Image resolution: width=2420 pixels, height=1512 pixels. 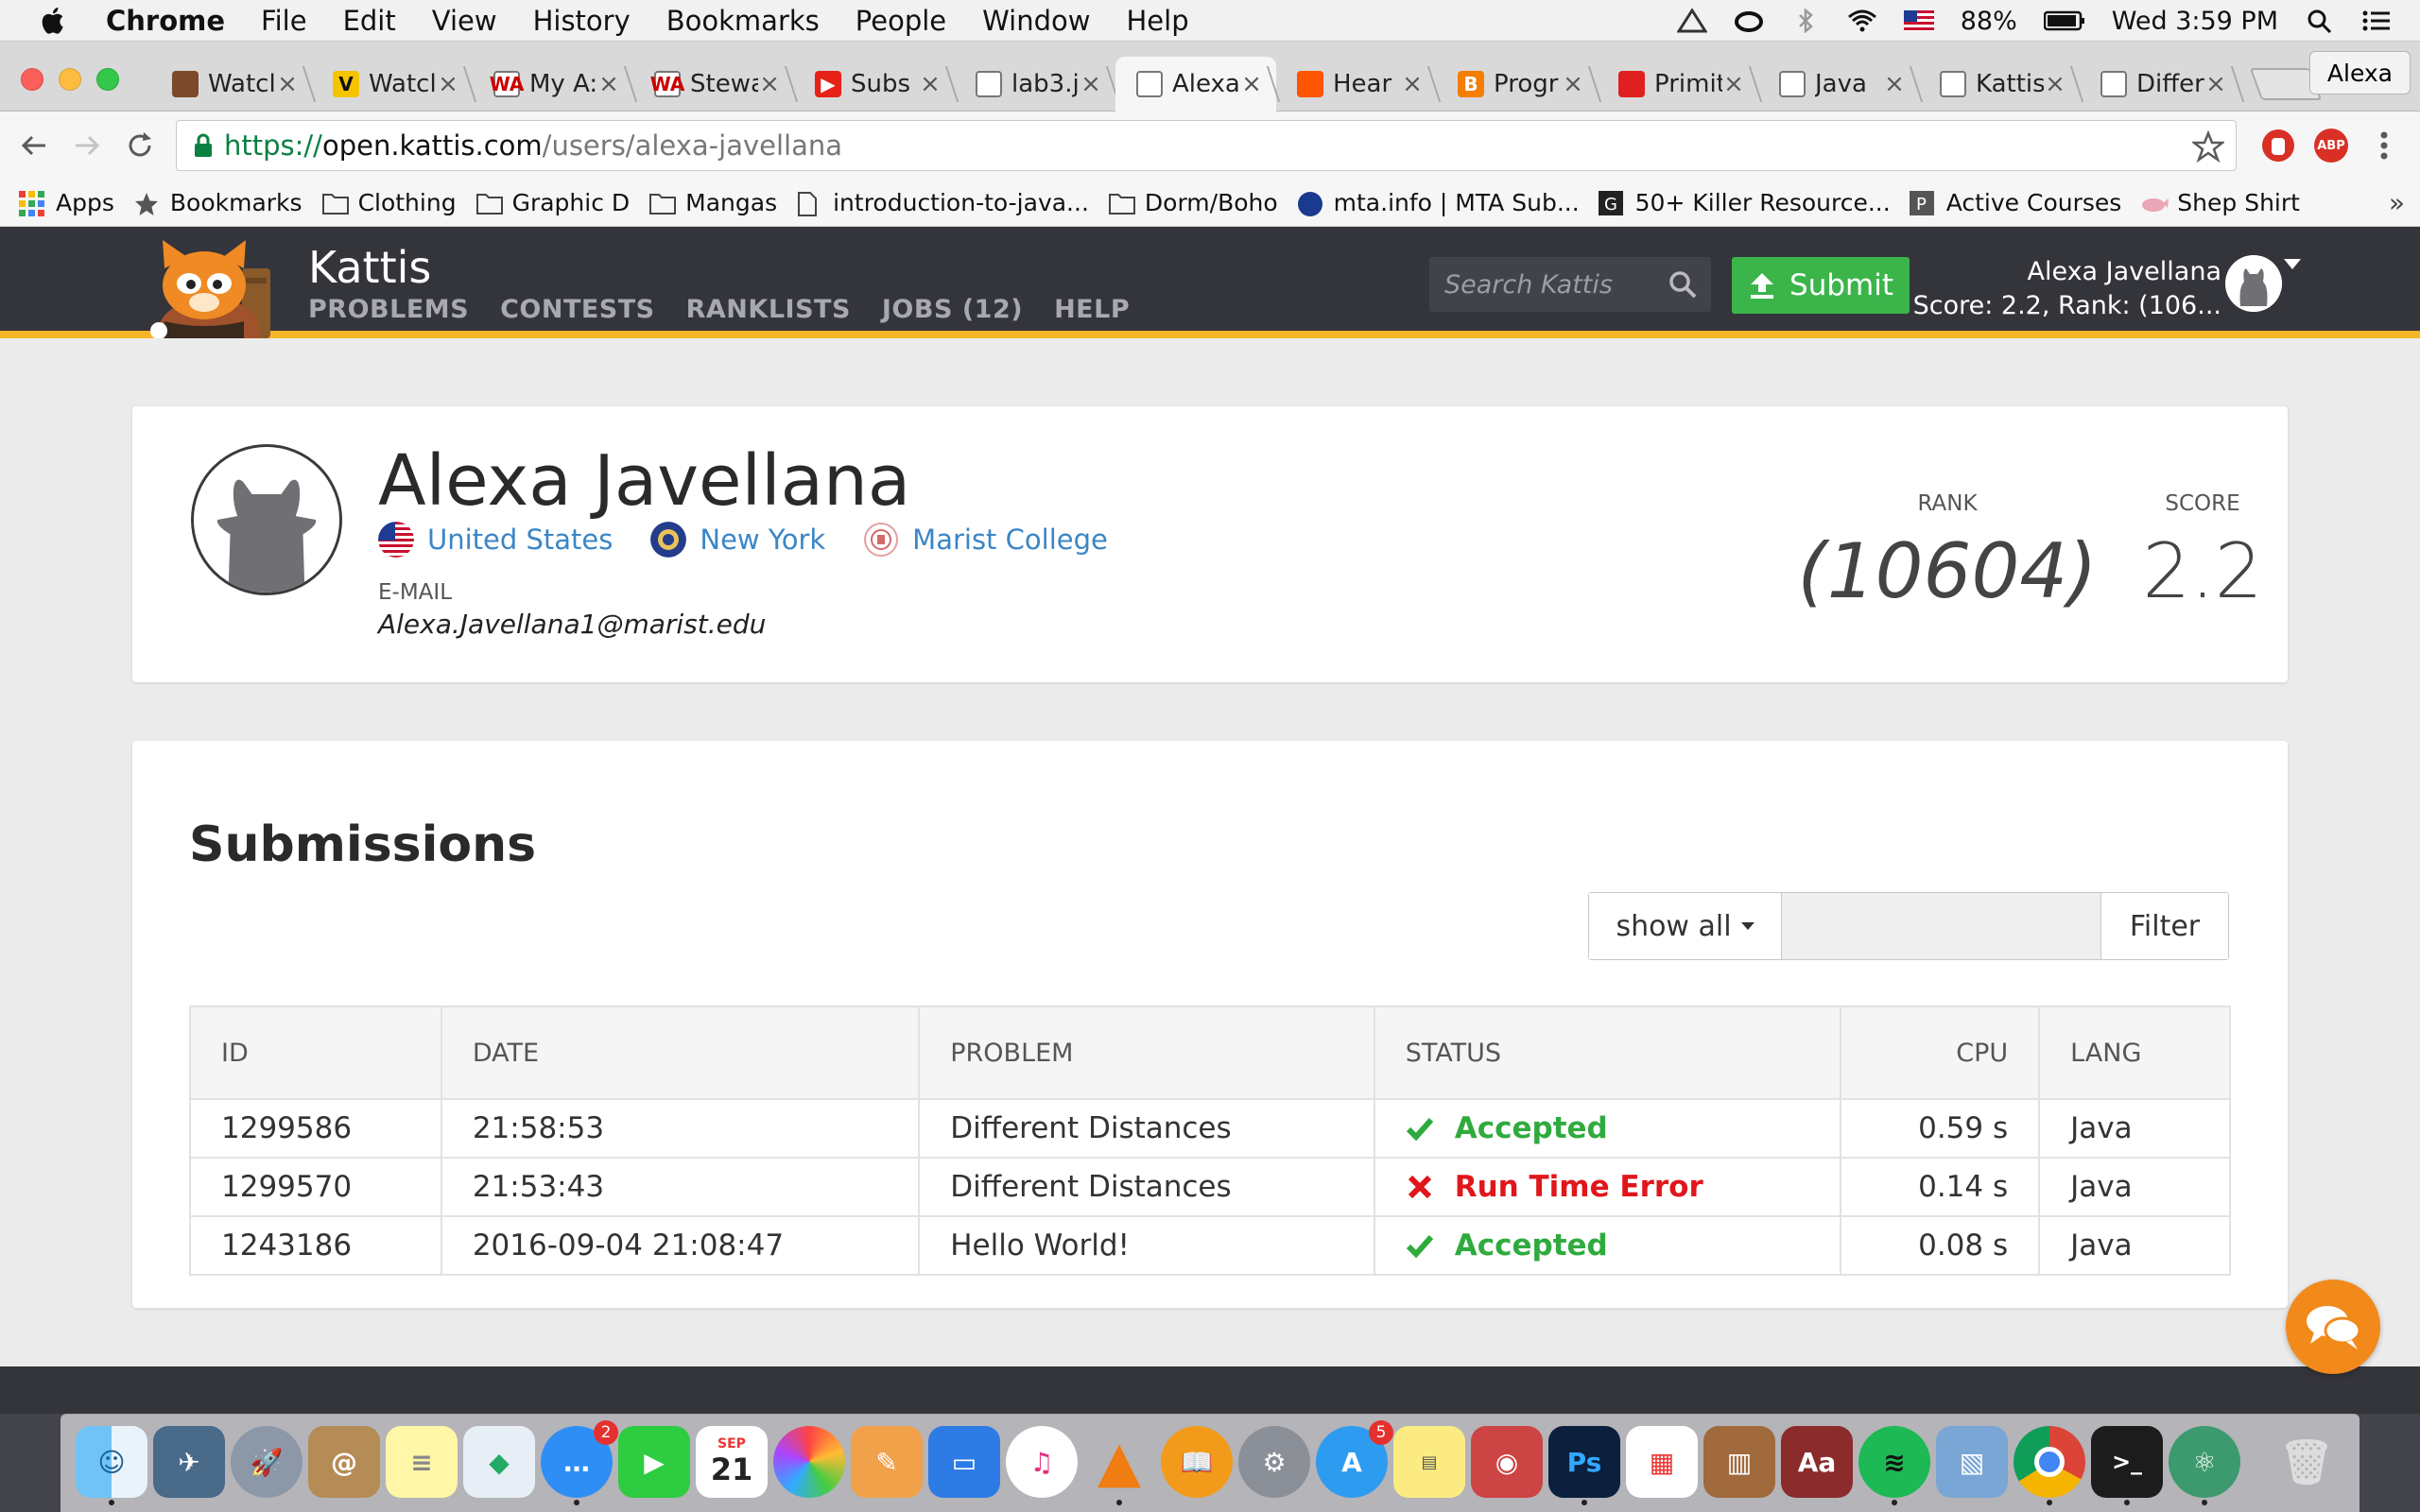 What do you see at coordinates (189, 1462) in the screenshot?
I see `dock-preview-eagle-icon: ✈` at bounding box center [189, 1462].